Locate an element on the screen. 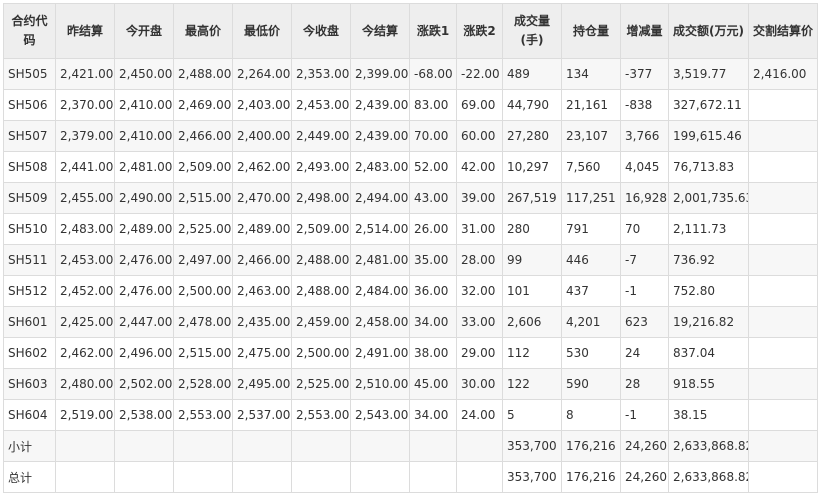 This screenshot has width=820, height=500. table-cell: -377 is located at coordinates (644, 74).